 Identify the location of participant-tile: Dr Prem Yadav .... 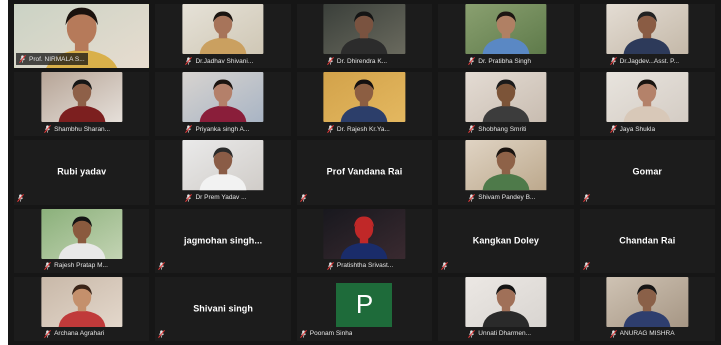
(223, 172).